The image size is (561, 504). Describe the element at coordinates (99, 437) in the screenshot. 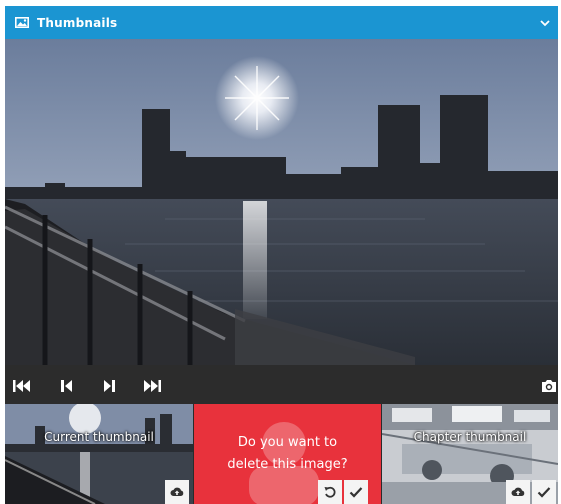

I see `thumbnail-caption: Current thumbnail` at that location.